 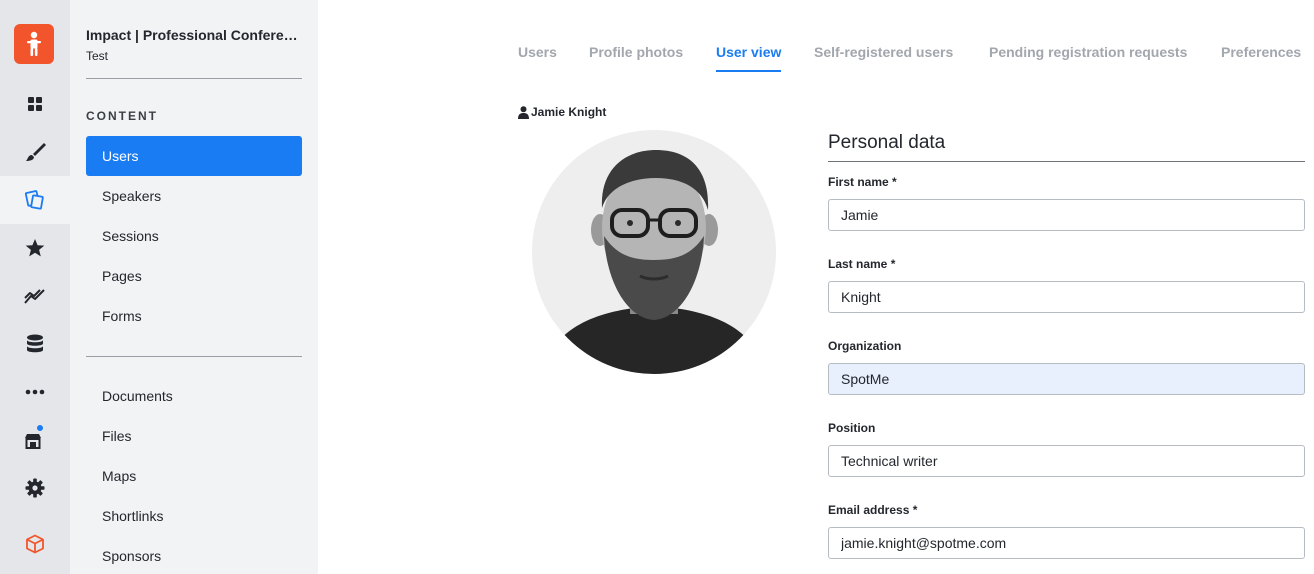 What do you see at coordinates (883, 52) in the screenshot?
I see `tab-self-registered-users: Self-registered users` at bounding box center [883, 52].